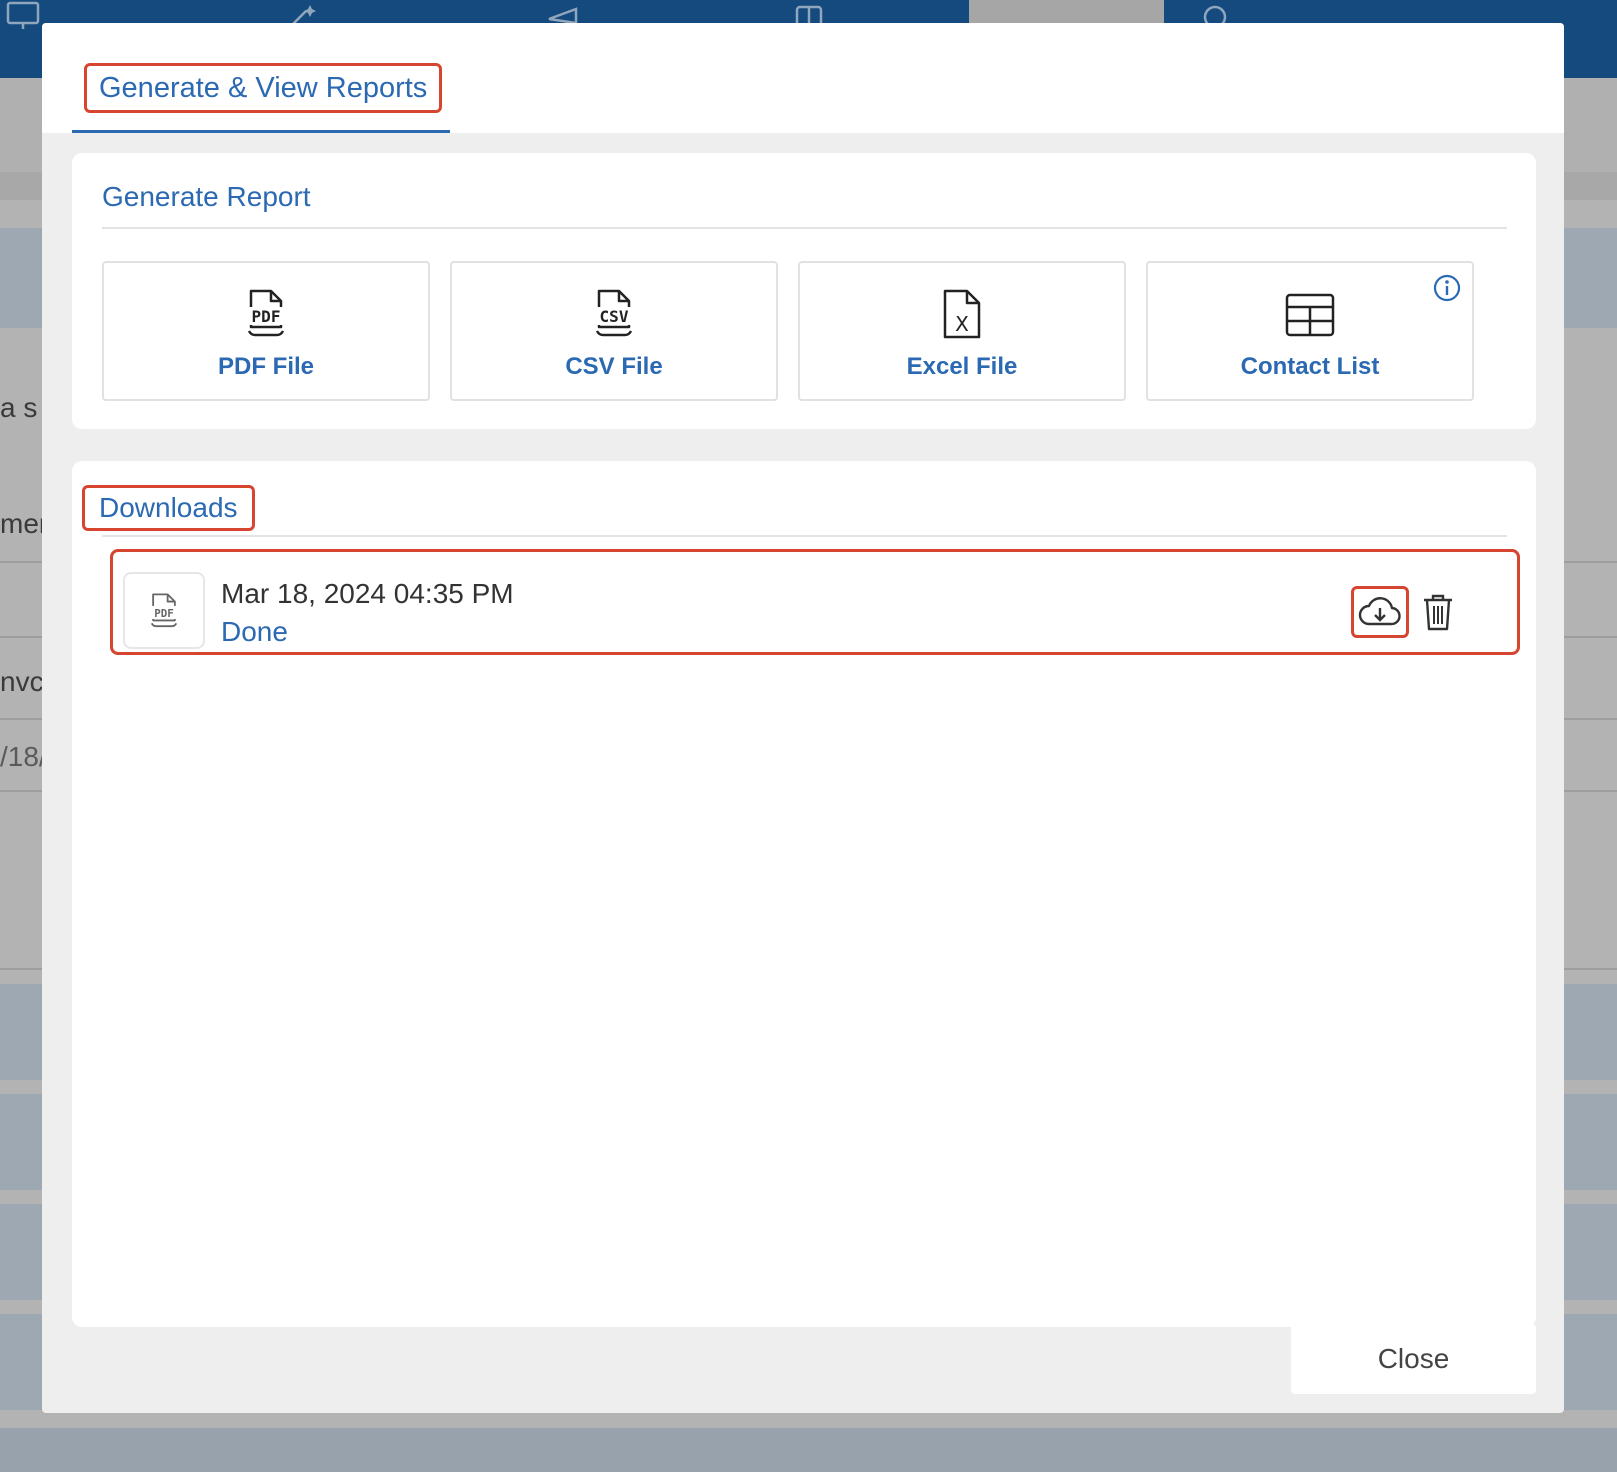 This screenshot has width=1617, height=1472. I want to click on download-status: Done, so click(254, 631).